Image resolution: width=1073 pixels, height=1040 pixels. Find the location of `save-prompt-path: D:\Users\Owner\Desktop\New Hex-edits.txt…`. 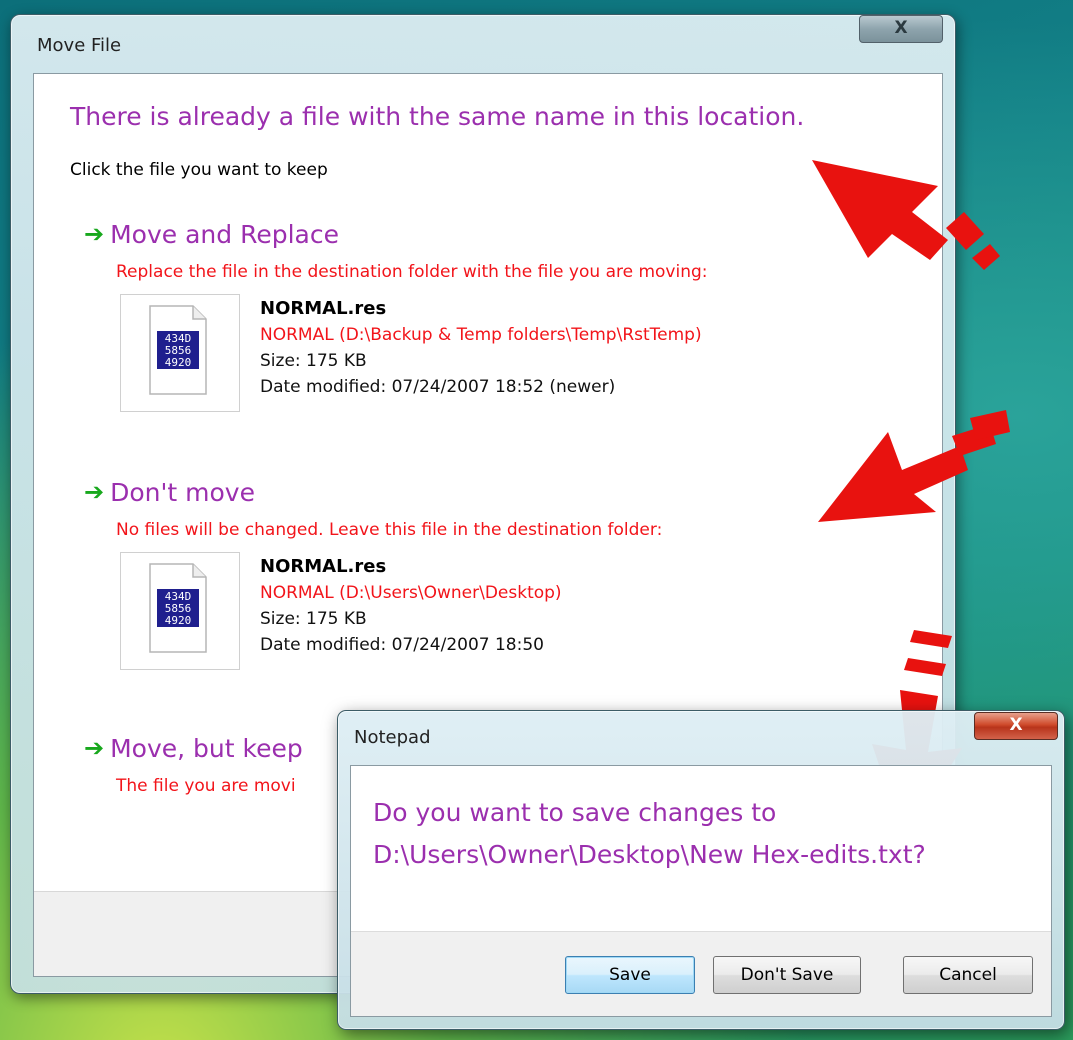

save-prompt-path: D:\Users\Owner\Desktop\New Hex-edits.txt… is located at coordinates (649, 854).